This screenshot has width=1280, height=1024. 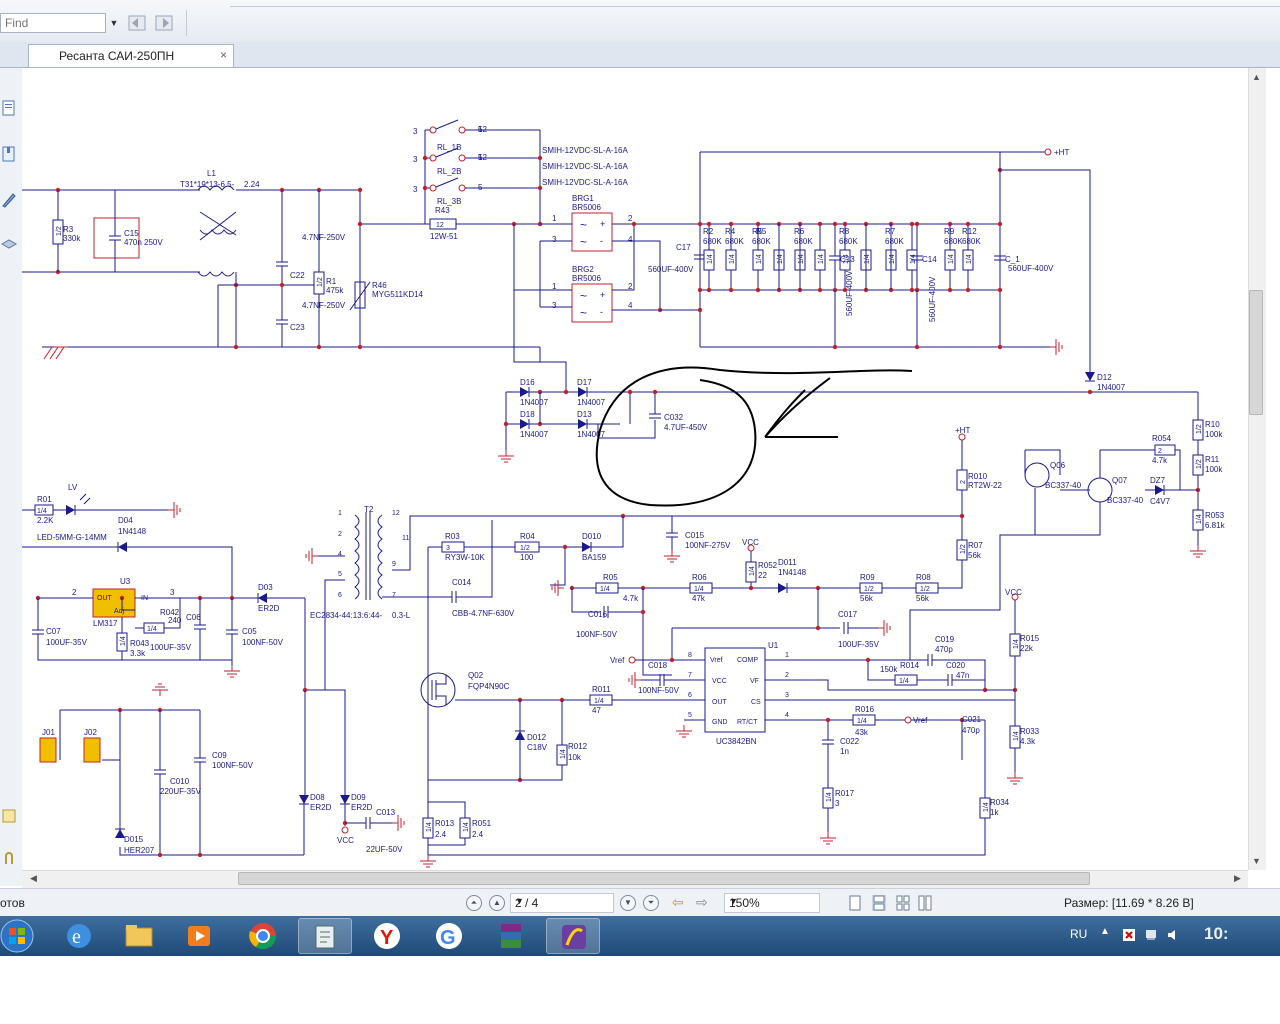 What do you see at coordinates (1173, 935) in the screenshot?
I see `volume-icon` at bounding box center [1173, 935].